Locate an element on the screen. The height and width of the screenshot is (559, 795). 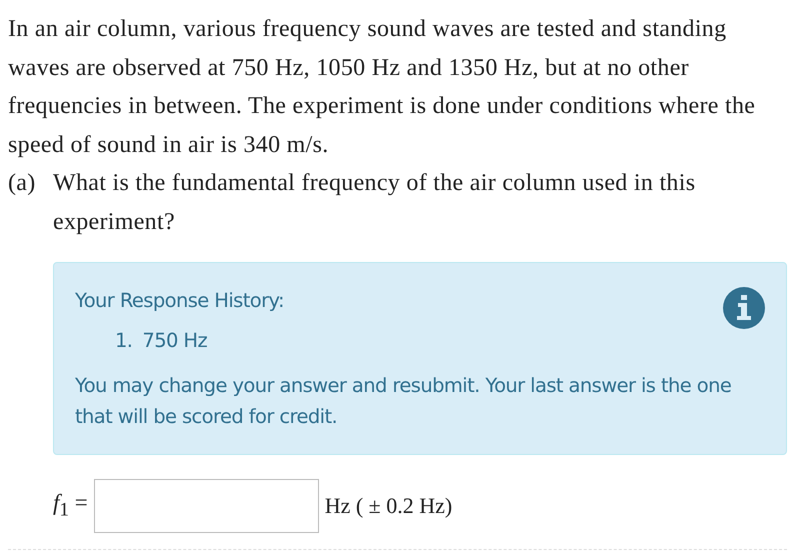
response-item: 750 Hz is located at coordinates (175, 341).